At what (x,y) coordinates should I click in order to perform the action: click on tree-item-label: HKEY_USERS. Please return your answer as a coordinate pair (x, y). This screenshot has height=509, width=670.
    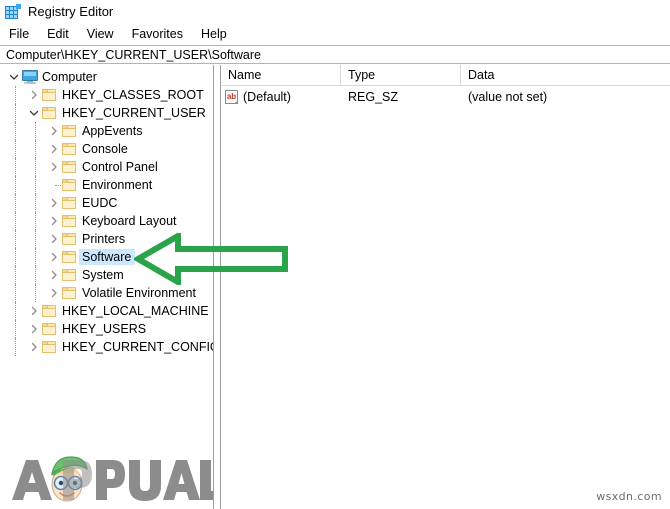
    Looking at the image, I should click on (104, 329).